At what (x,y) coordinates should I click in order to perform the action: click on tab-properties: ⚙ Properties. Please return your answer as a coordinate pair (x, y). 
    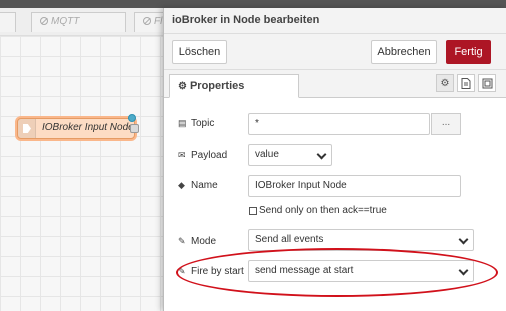
    Looking at the image, I should click on (234, 86).